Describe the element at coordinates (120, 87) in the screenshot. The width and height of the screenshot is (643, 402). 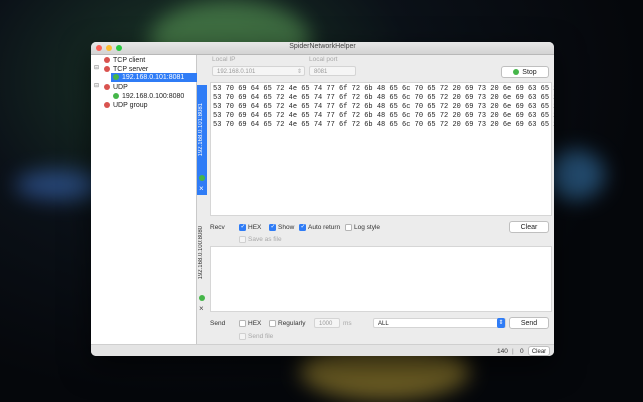
I see `tree-item-label: UDP` at that location.